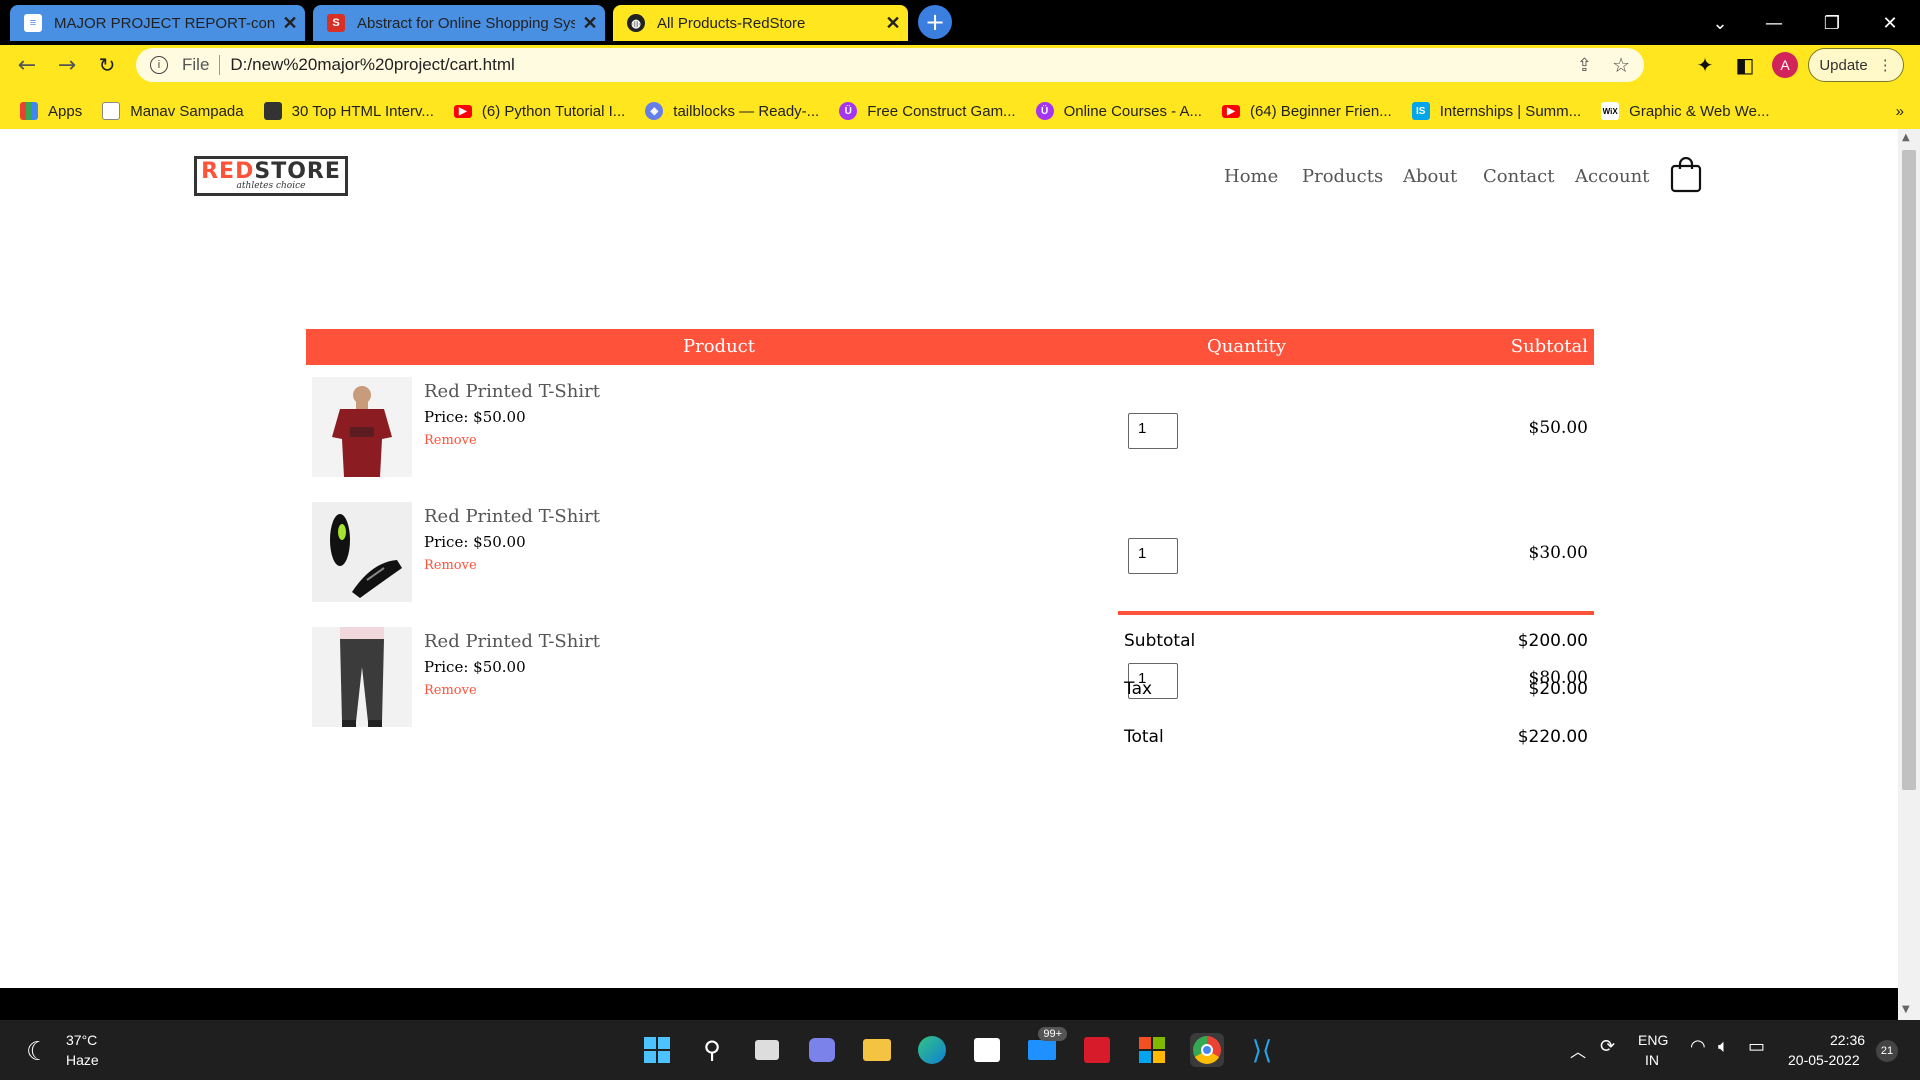 Image resolution: width=1920 pixels, height=1080 pixels. What do you see at coordinates (1856, 65) in the screenshot?
I see `update-button: Update ⋮` at bounding box center [1856, 65].